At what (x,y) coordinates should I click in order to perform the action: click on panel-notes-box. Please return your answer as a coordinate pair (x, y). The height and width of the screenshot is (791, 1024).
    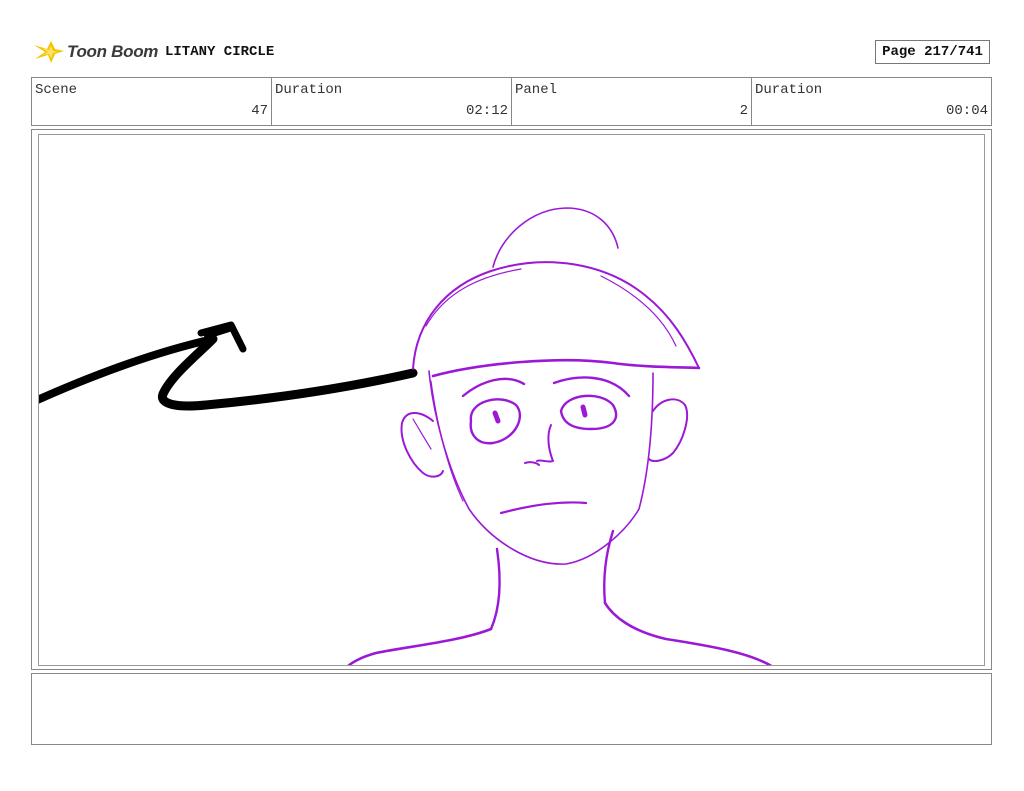
    Looking at the image, I should click on (511, 709).